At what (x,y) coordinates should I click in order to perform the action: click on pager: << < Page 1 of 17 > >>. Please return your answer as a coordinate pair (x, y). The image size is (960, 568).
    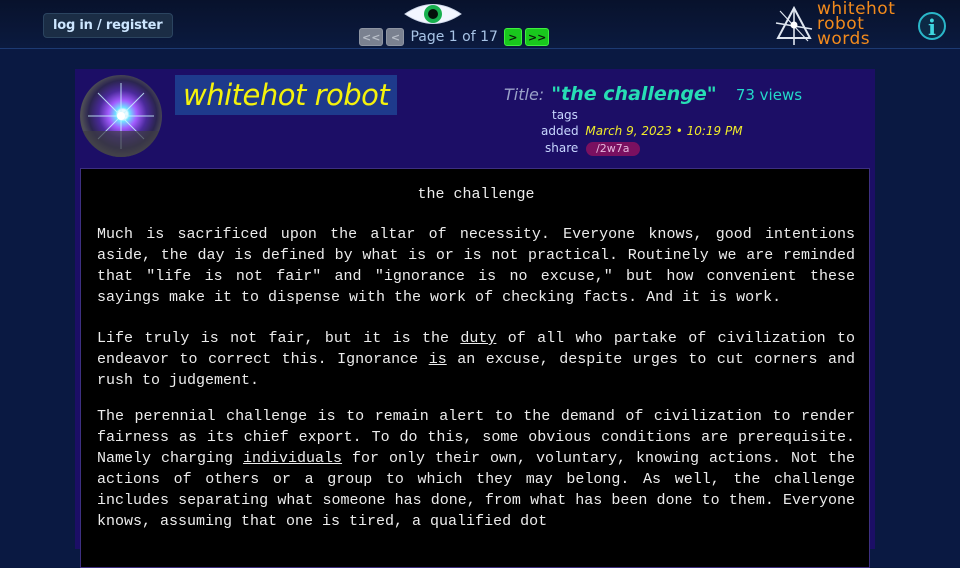
    Looking at the image, I should click on (454, 37).